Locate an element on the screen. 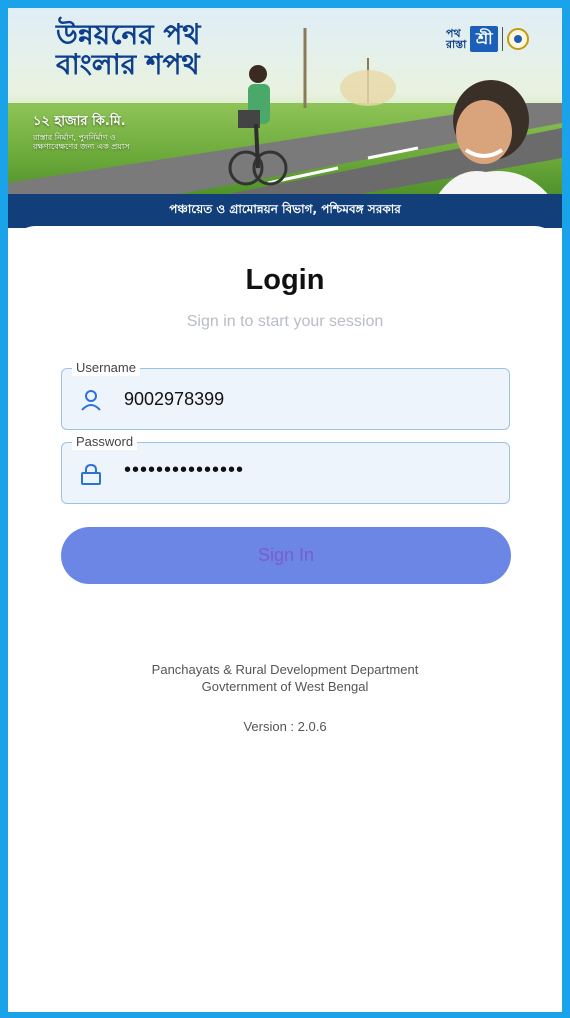 The image size is (570, 1018). logo-text-bottom: রাস্তা is located at coordinates (456, 44).